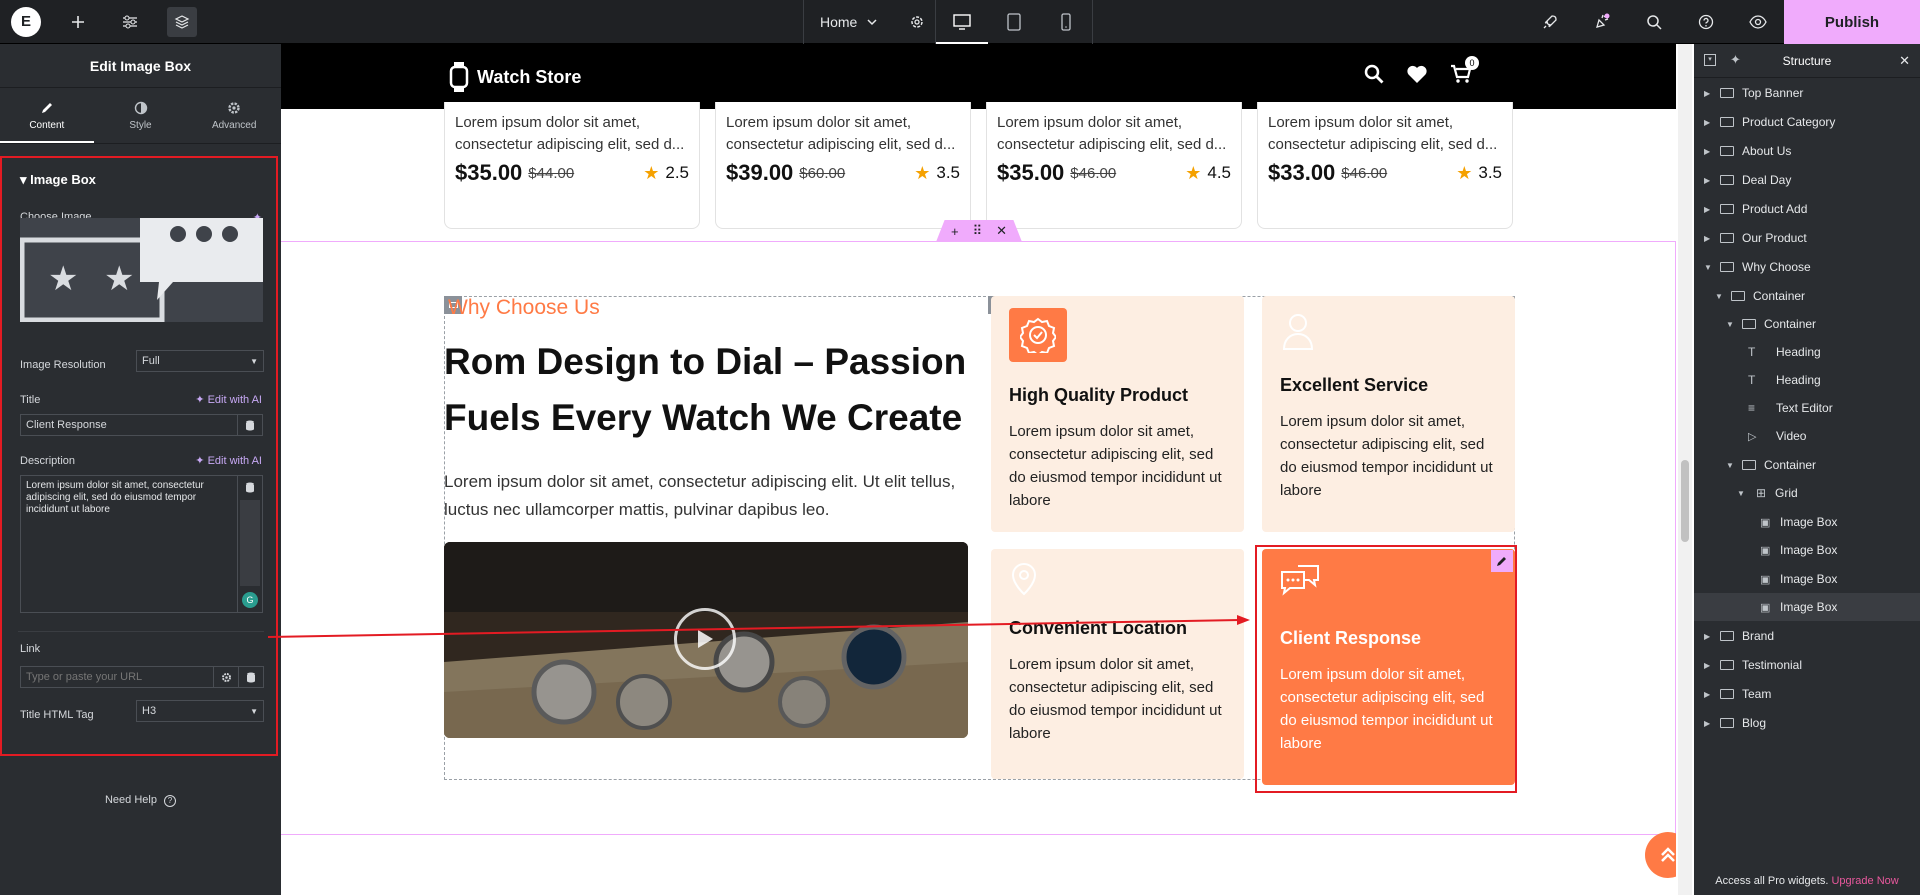  I want to click on search-icon, so click(1374, 74).